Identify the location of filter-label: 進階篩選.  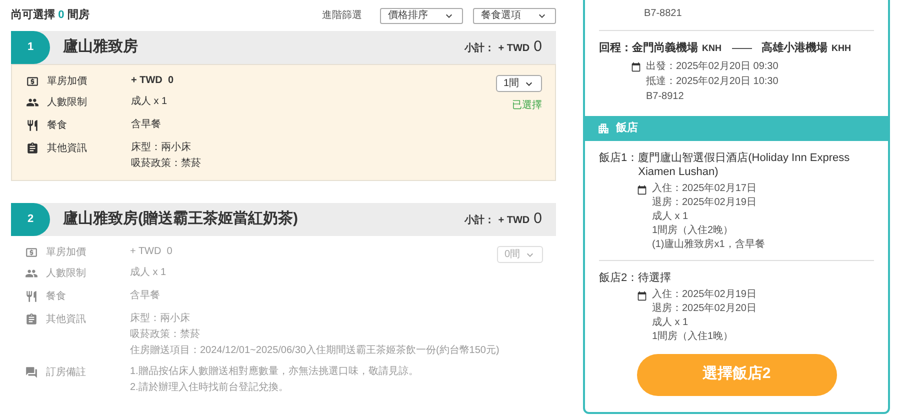
(342, 15).